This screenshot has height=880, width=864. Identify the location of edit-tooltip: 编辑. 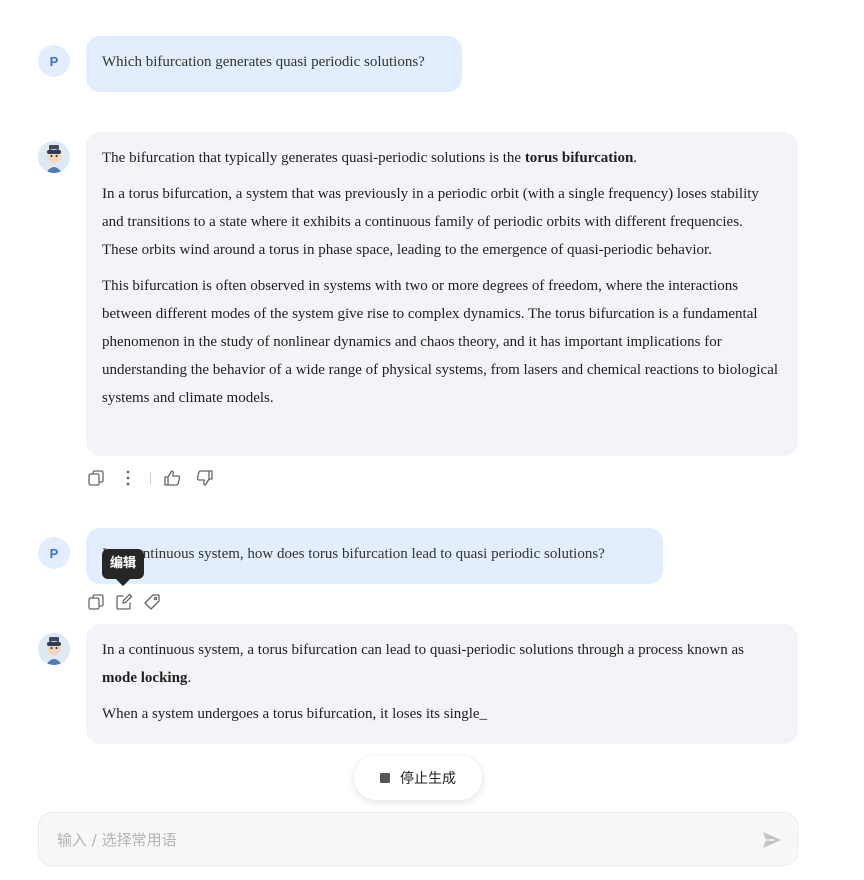
(123, 564).